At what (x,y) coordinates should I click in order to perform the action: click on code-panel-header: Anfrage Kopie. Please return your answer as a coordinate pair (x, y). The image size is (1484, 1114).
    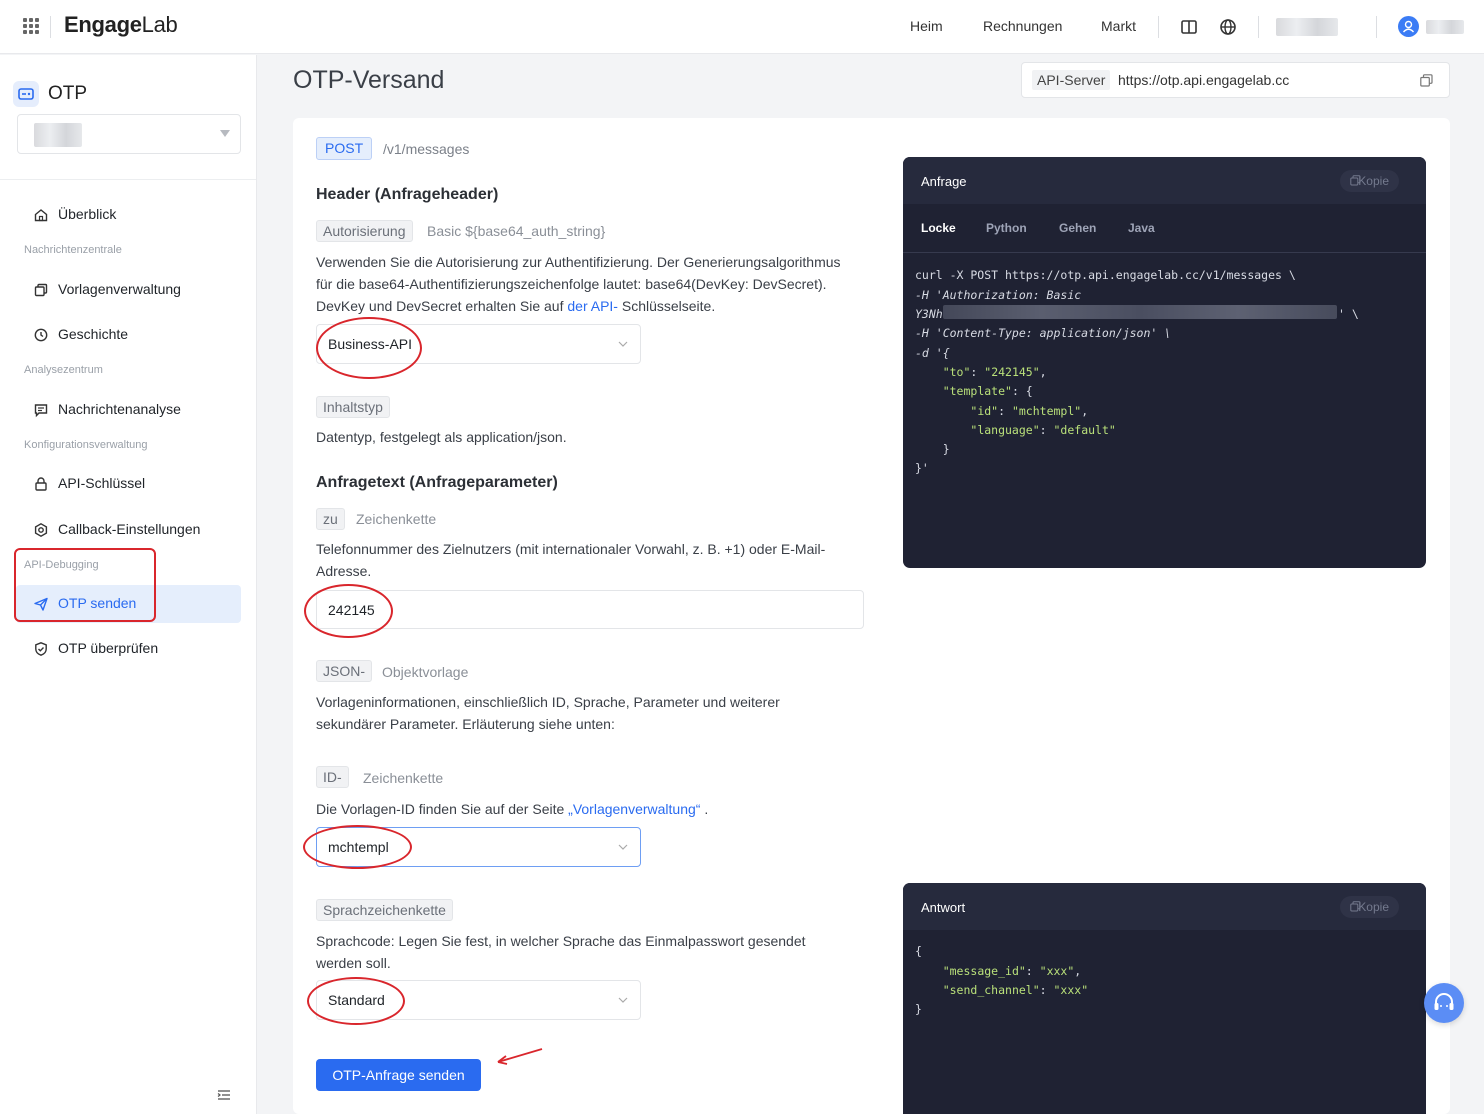
    Looking at the image, I should click on (1164, 180).